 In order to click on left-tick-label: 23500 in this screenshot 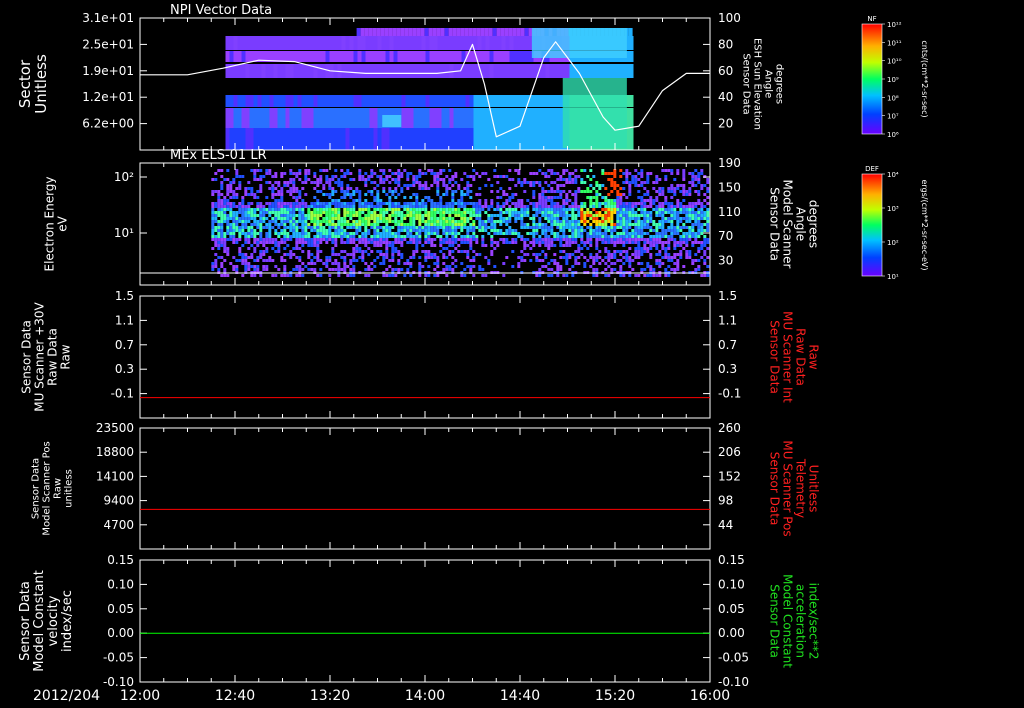, I will do `click(115, 428)`.